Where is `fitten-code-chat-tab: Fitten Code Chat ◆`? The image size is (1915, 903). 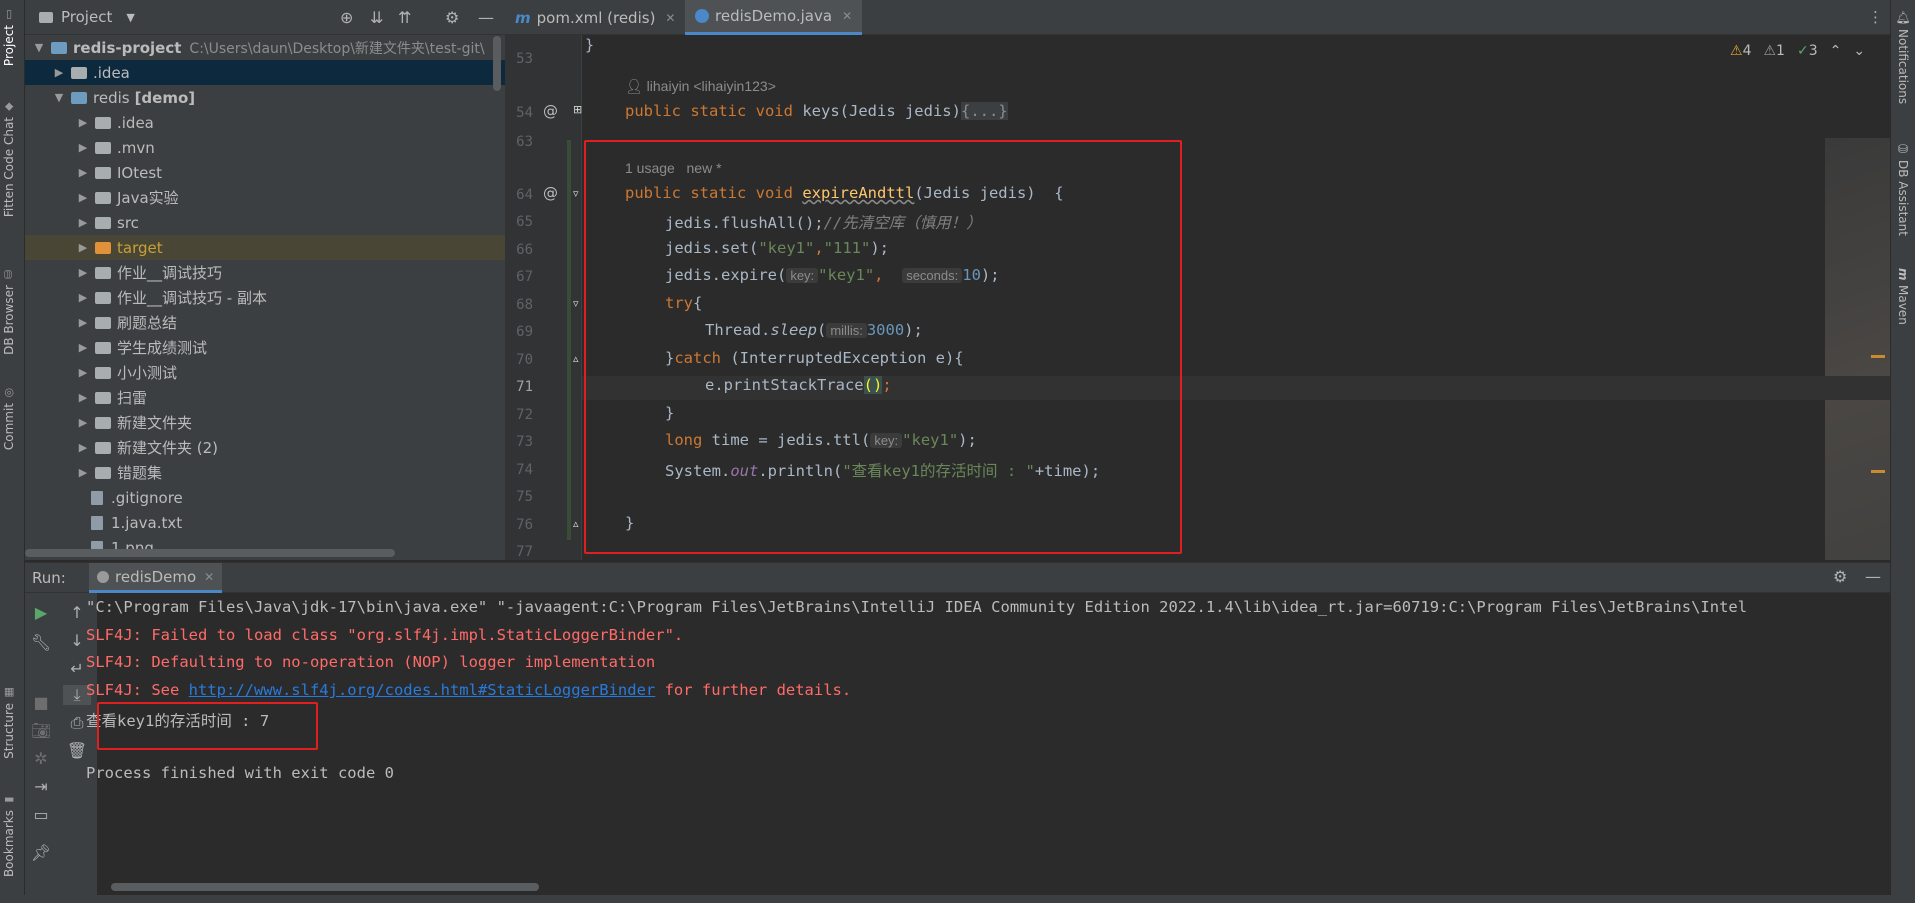
fitten-code-chat-tab: Fitten Code Chat ◆ is located at coordinates (9, 158).